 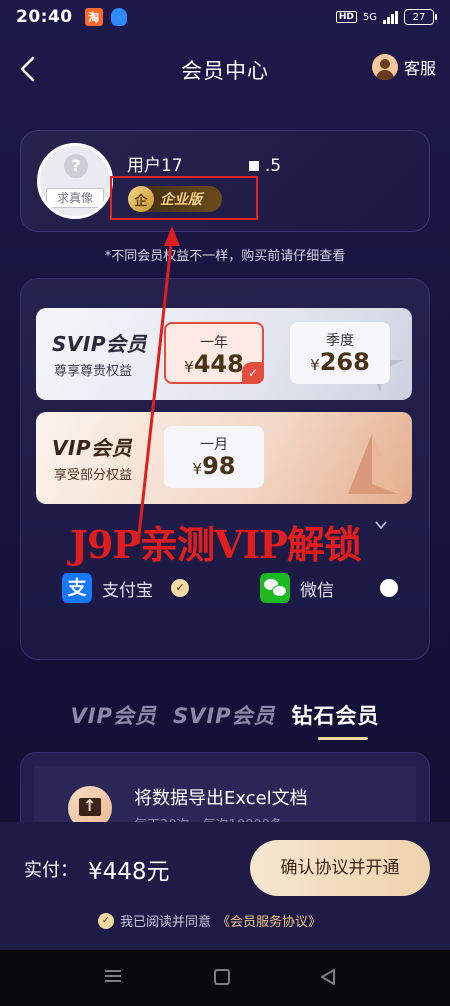 I want to click on plan-vip: VIP会员 享受部分权益 一月 ¥98, so click(x=224, y=458).